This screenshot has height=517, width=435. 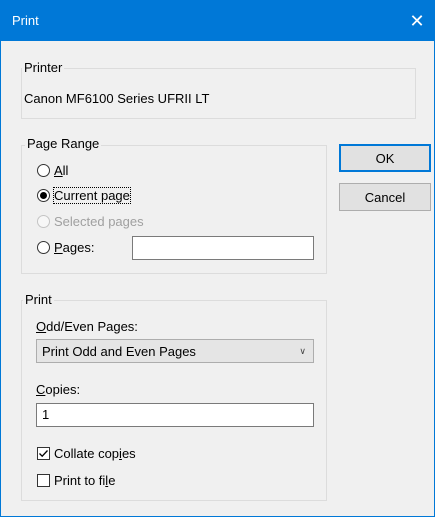 I want to click on ok-button: OK, so click(x=385, y=158).